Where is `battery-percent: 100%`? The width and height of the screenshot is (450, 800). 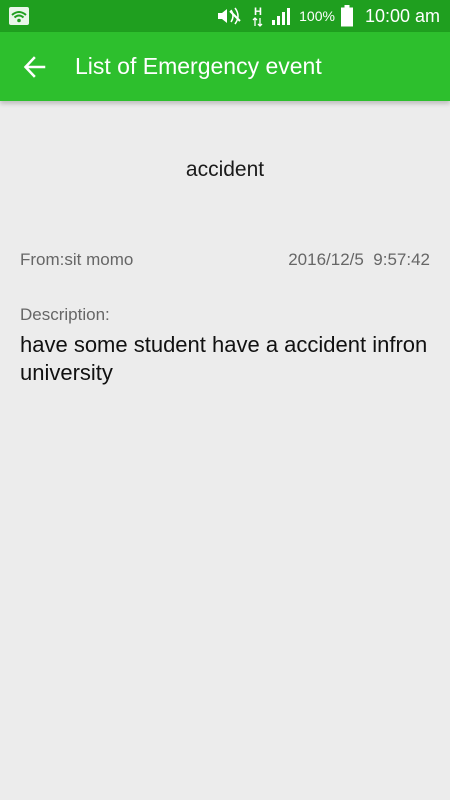
battery-percent: 100% is located at coordinates (317, 16).